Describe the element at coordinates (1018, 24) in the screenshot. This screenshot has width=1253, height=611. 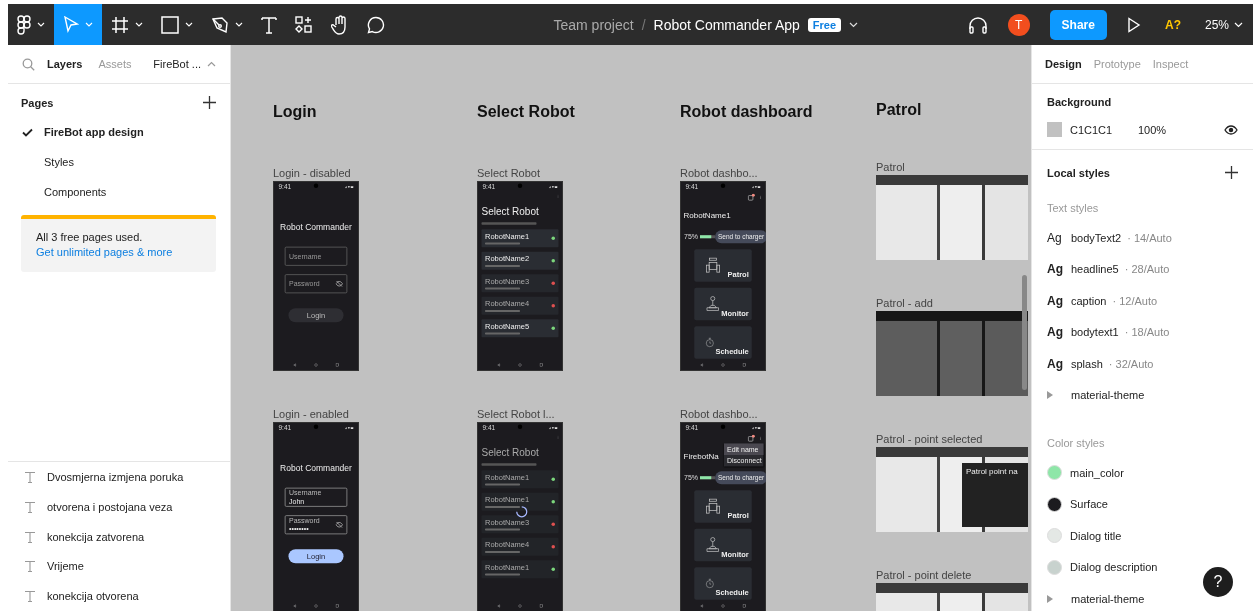
I see `user-avatar: T` at that location.